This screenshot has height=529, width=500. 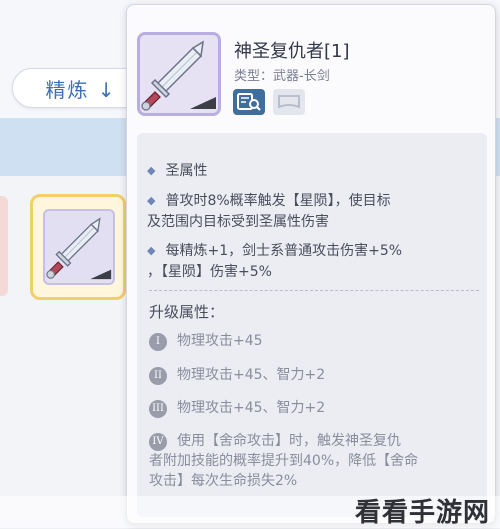 What do you see at coordinates (158, 376) in the screenshot?
I see `tier-numeral: II` at bounding box center [158, 376].